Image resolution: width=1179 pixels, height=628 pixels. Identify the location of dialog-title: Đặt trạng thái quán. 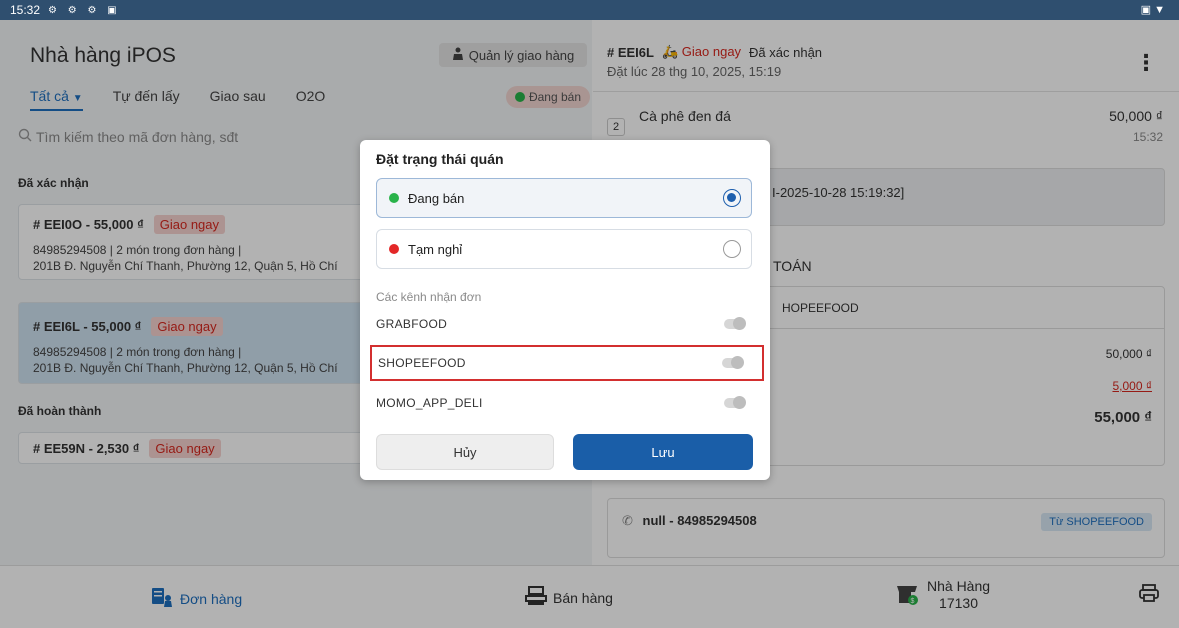
(440, 159).